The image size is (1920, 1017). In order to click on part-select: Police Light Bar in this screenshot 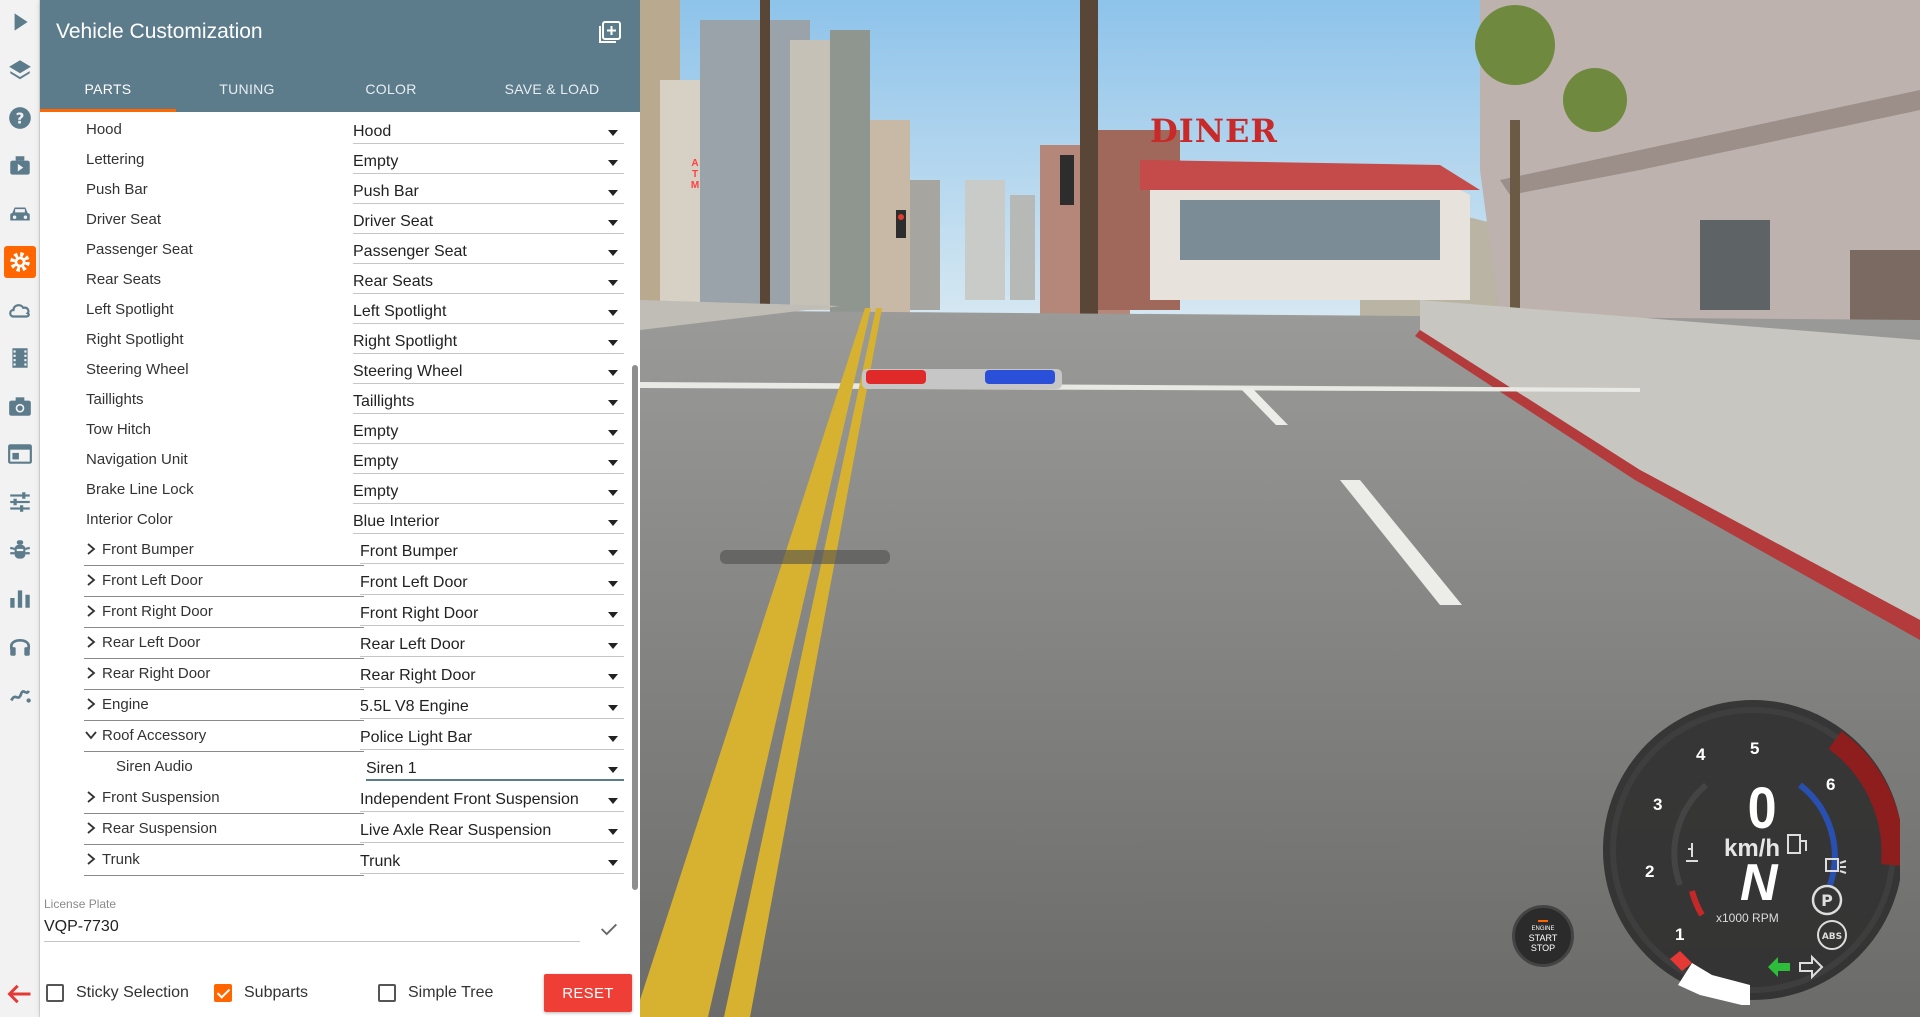, I will do `click(492, 737)`.